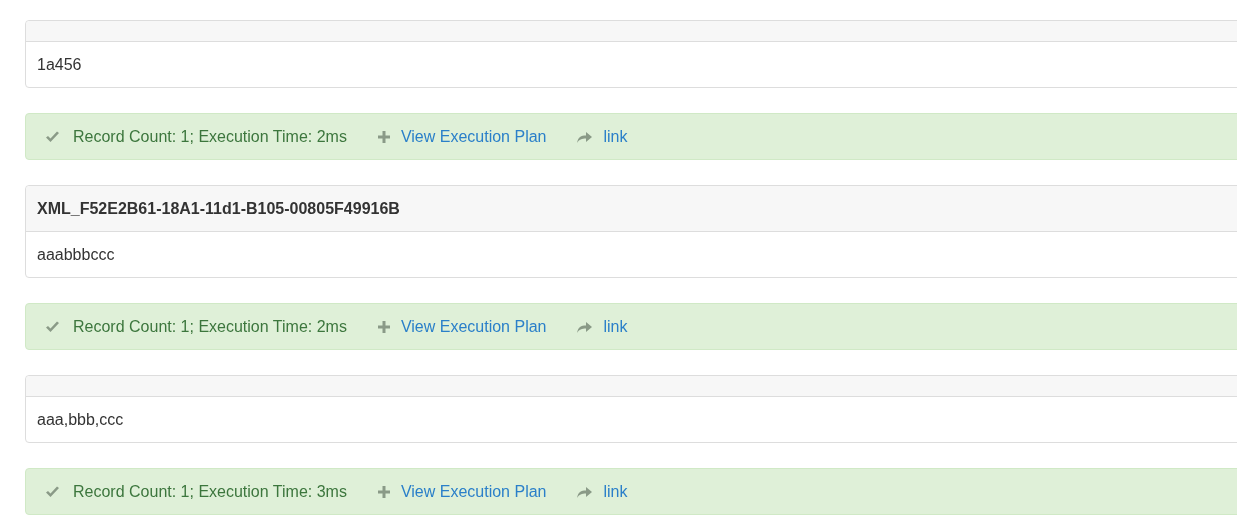  What do you see at coordinates (218, 208) in the screenshot?
I see `column-name: XML_F52E2B61-18A1-11d1-B105-00805F49916B` at bounding box center [218, 208].